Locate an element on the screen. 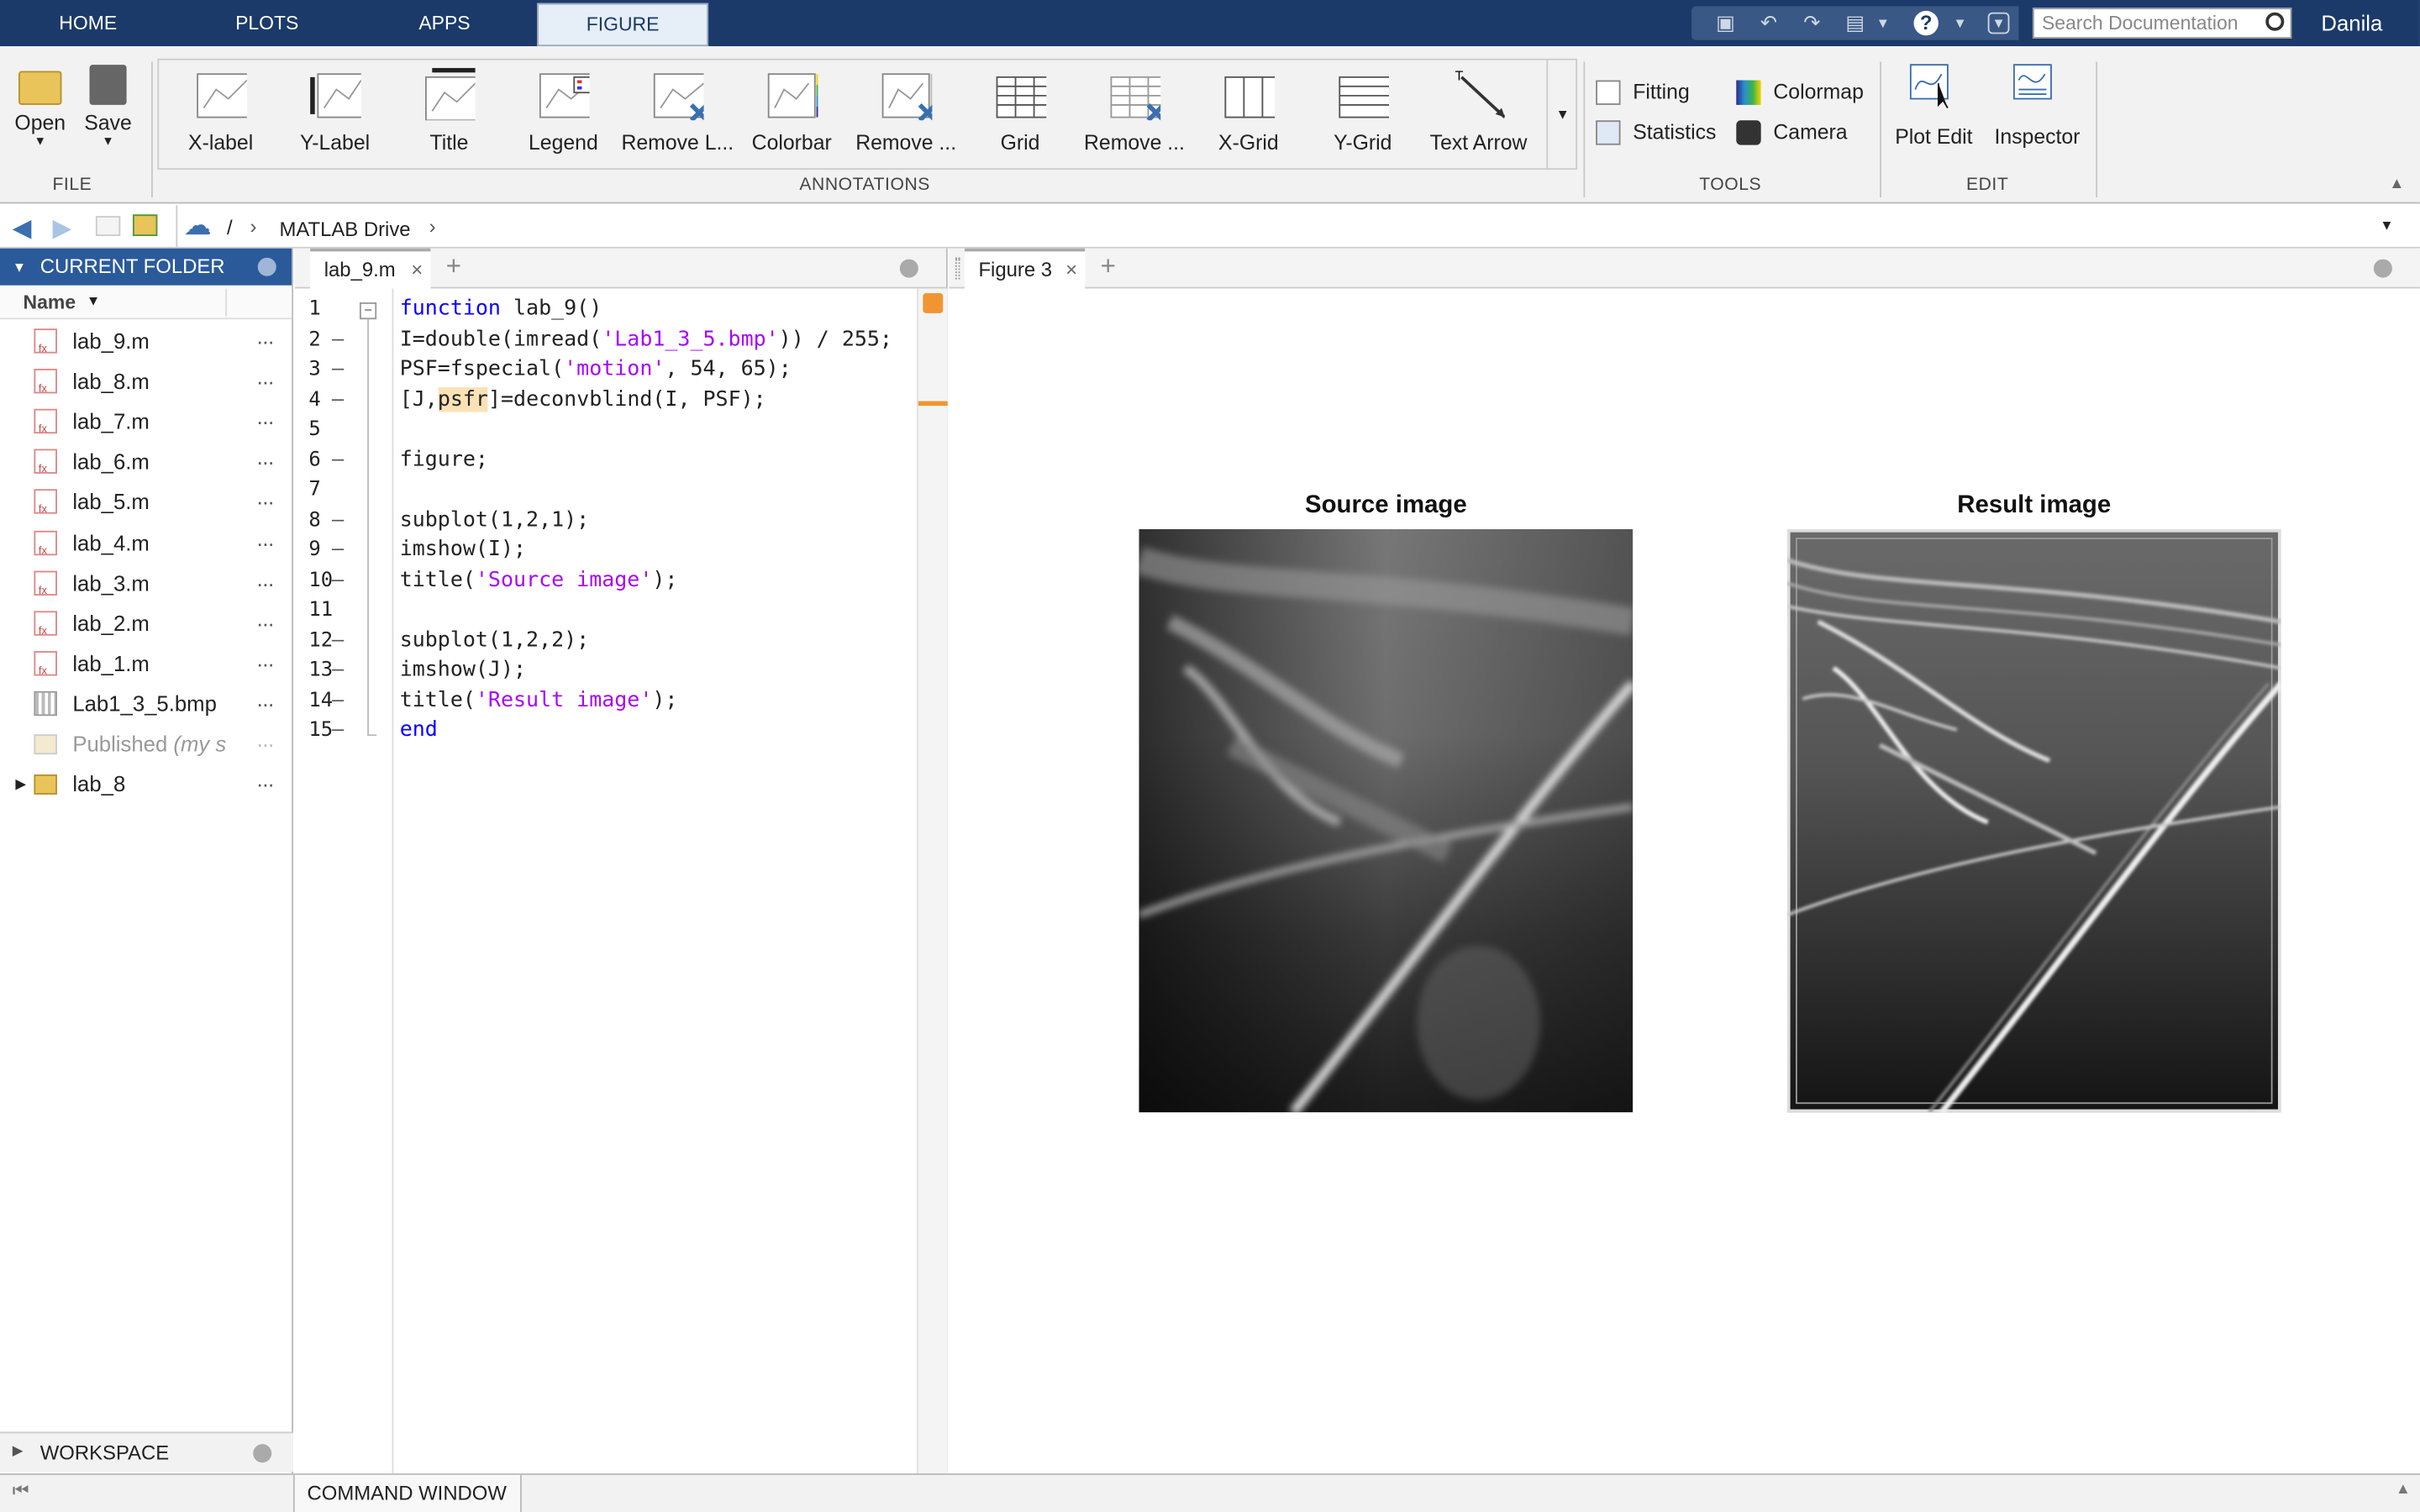 This screenshot has width=2420, height=1512. tab-figure: FIGURE is located at coordinates (623, 25).